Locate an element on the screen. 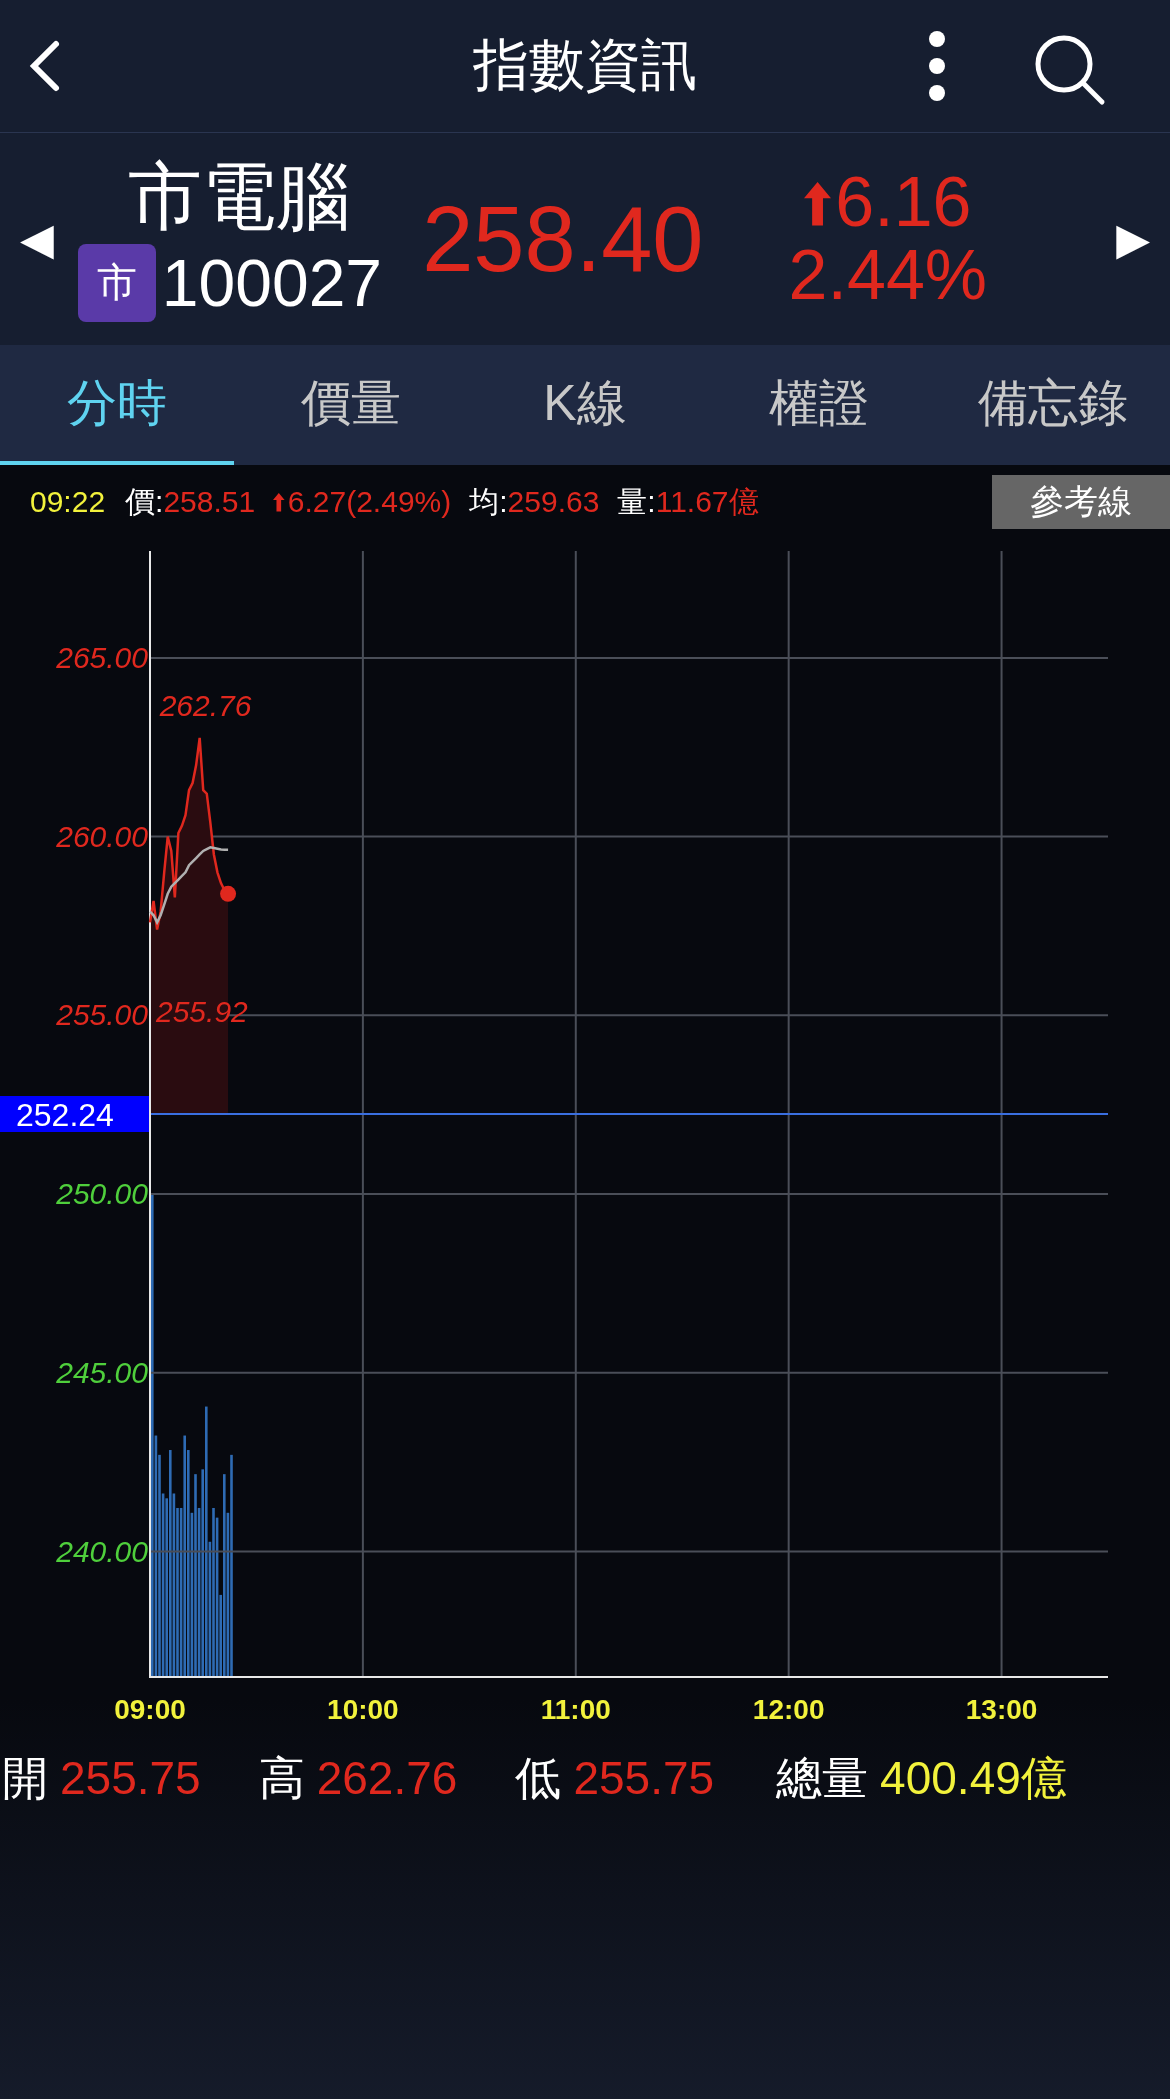  time-label: 09:22 is located at coordinates (68, 502).